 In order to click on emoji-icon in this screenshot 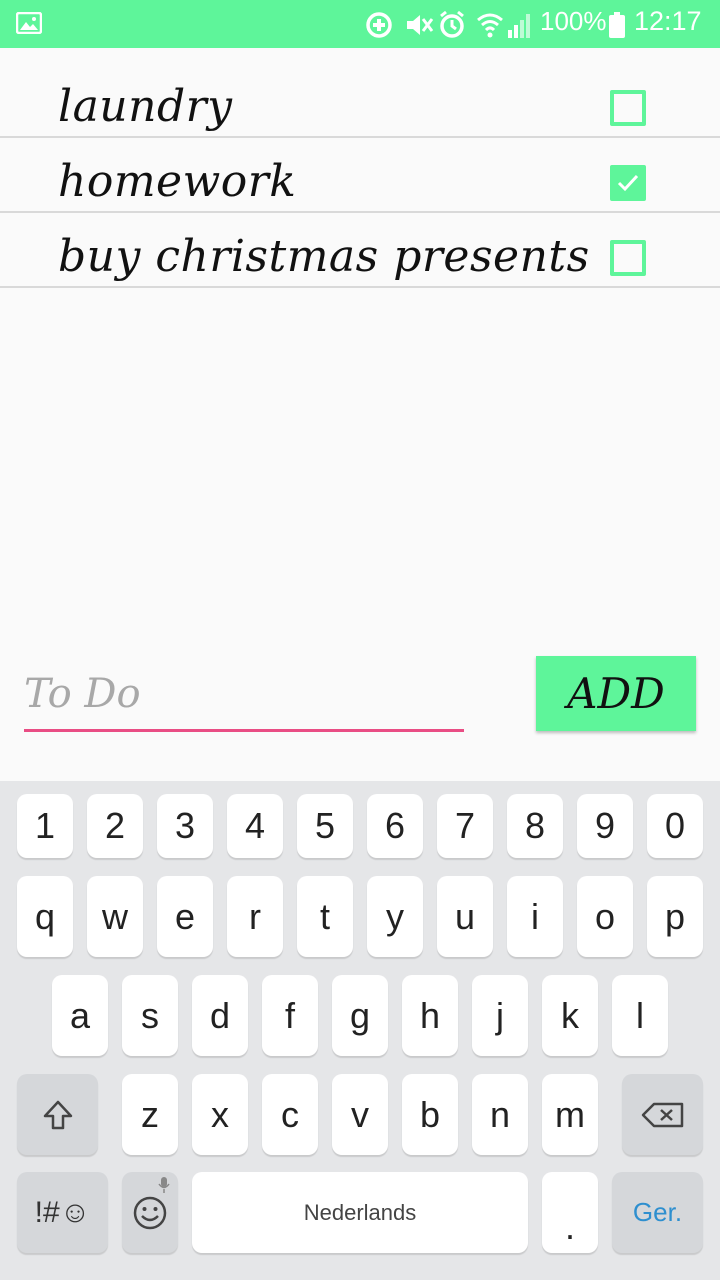, I will do `click(150, 1212)`.